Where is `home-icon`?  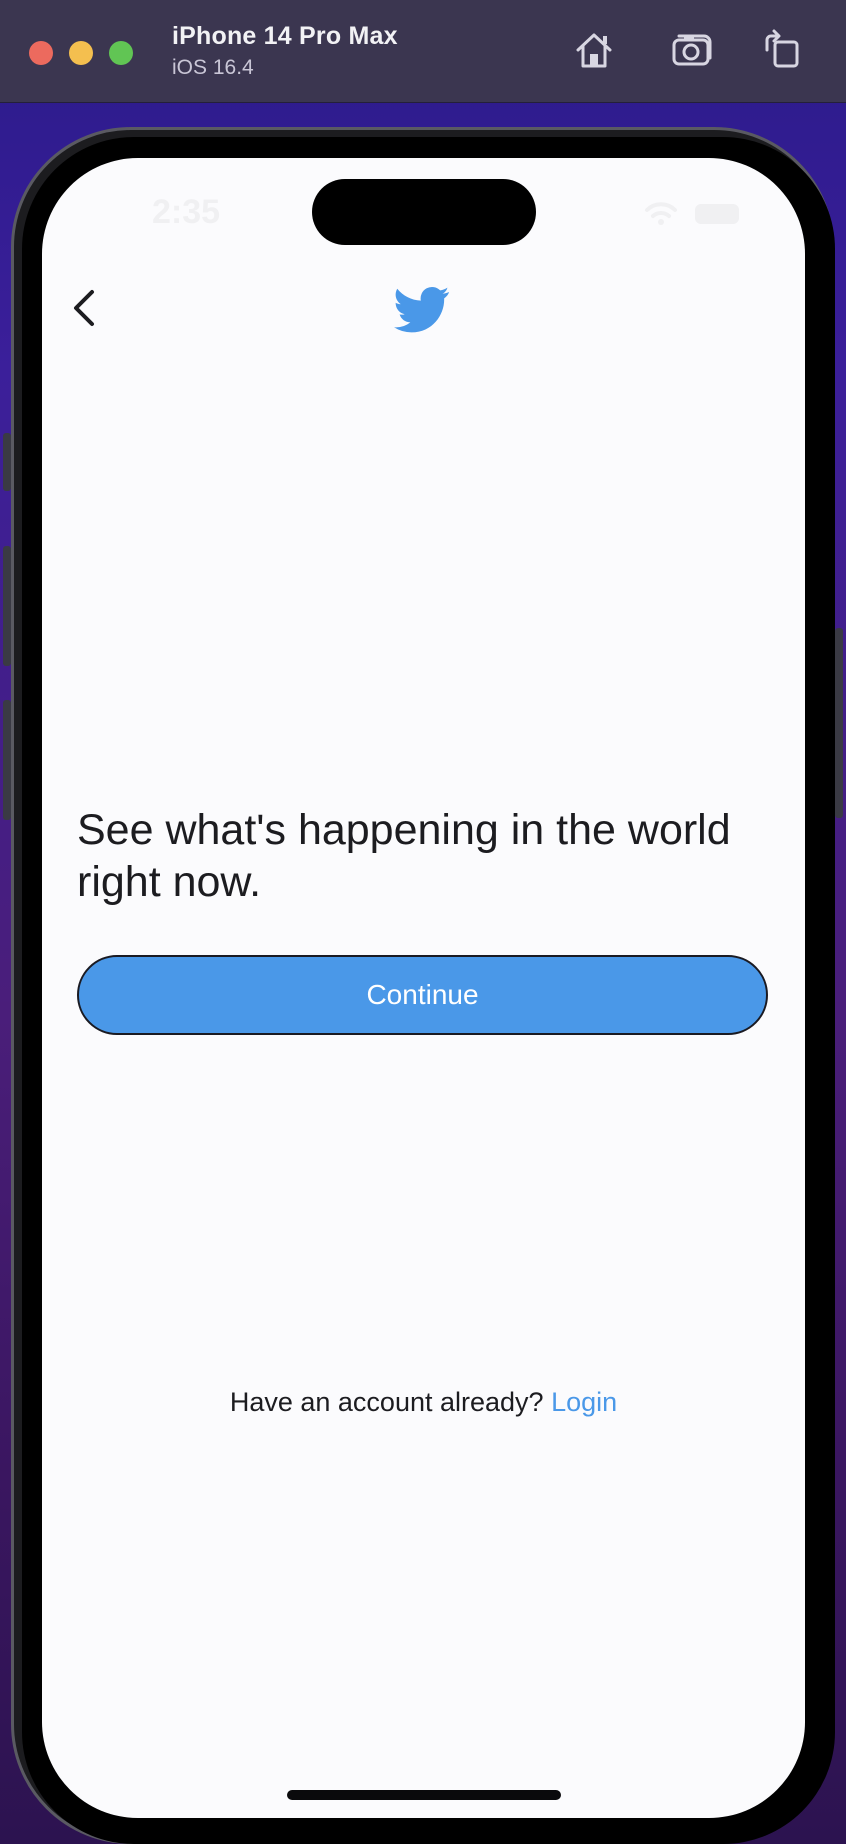
home-icon is located at coordinates (594, 50).